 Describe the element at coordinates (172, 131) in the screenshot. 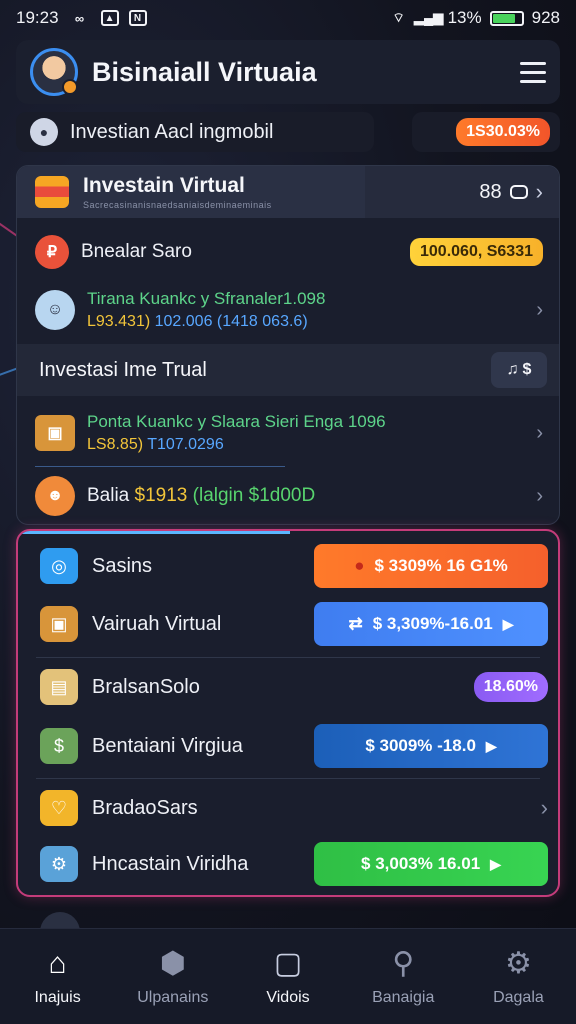

I see `sub-bar-text: Investian Aacl ingmobil` at that location.